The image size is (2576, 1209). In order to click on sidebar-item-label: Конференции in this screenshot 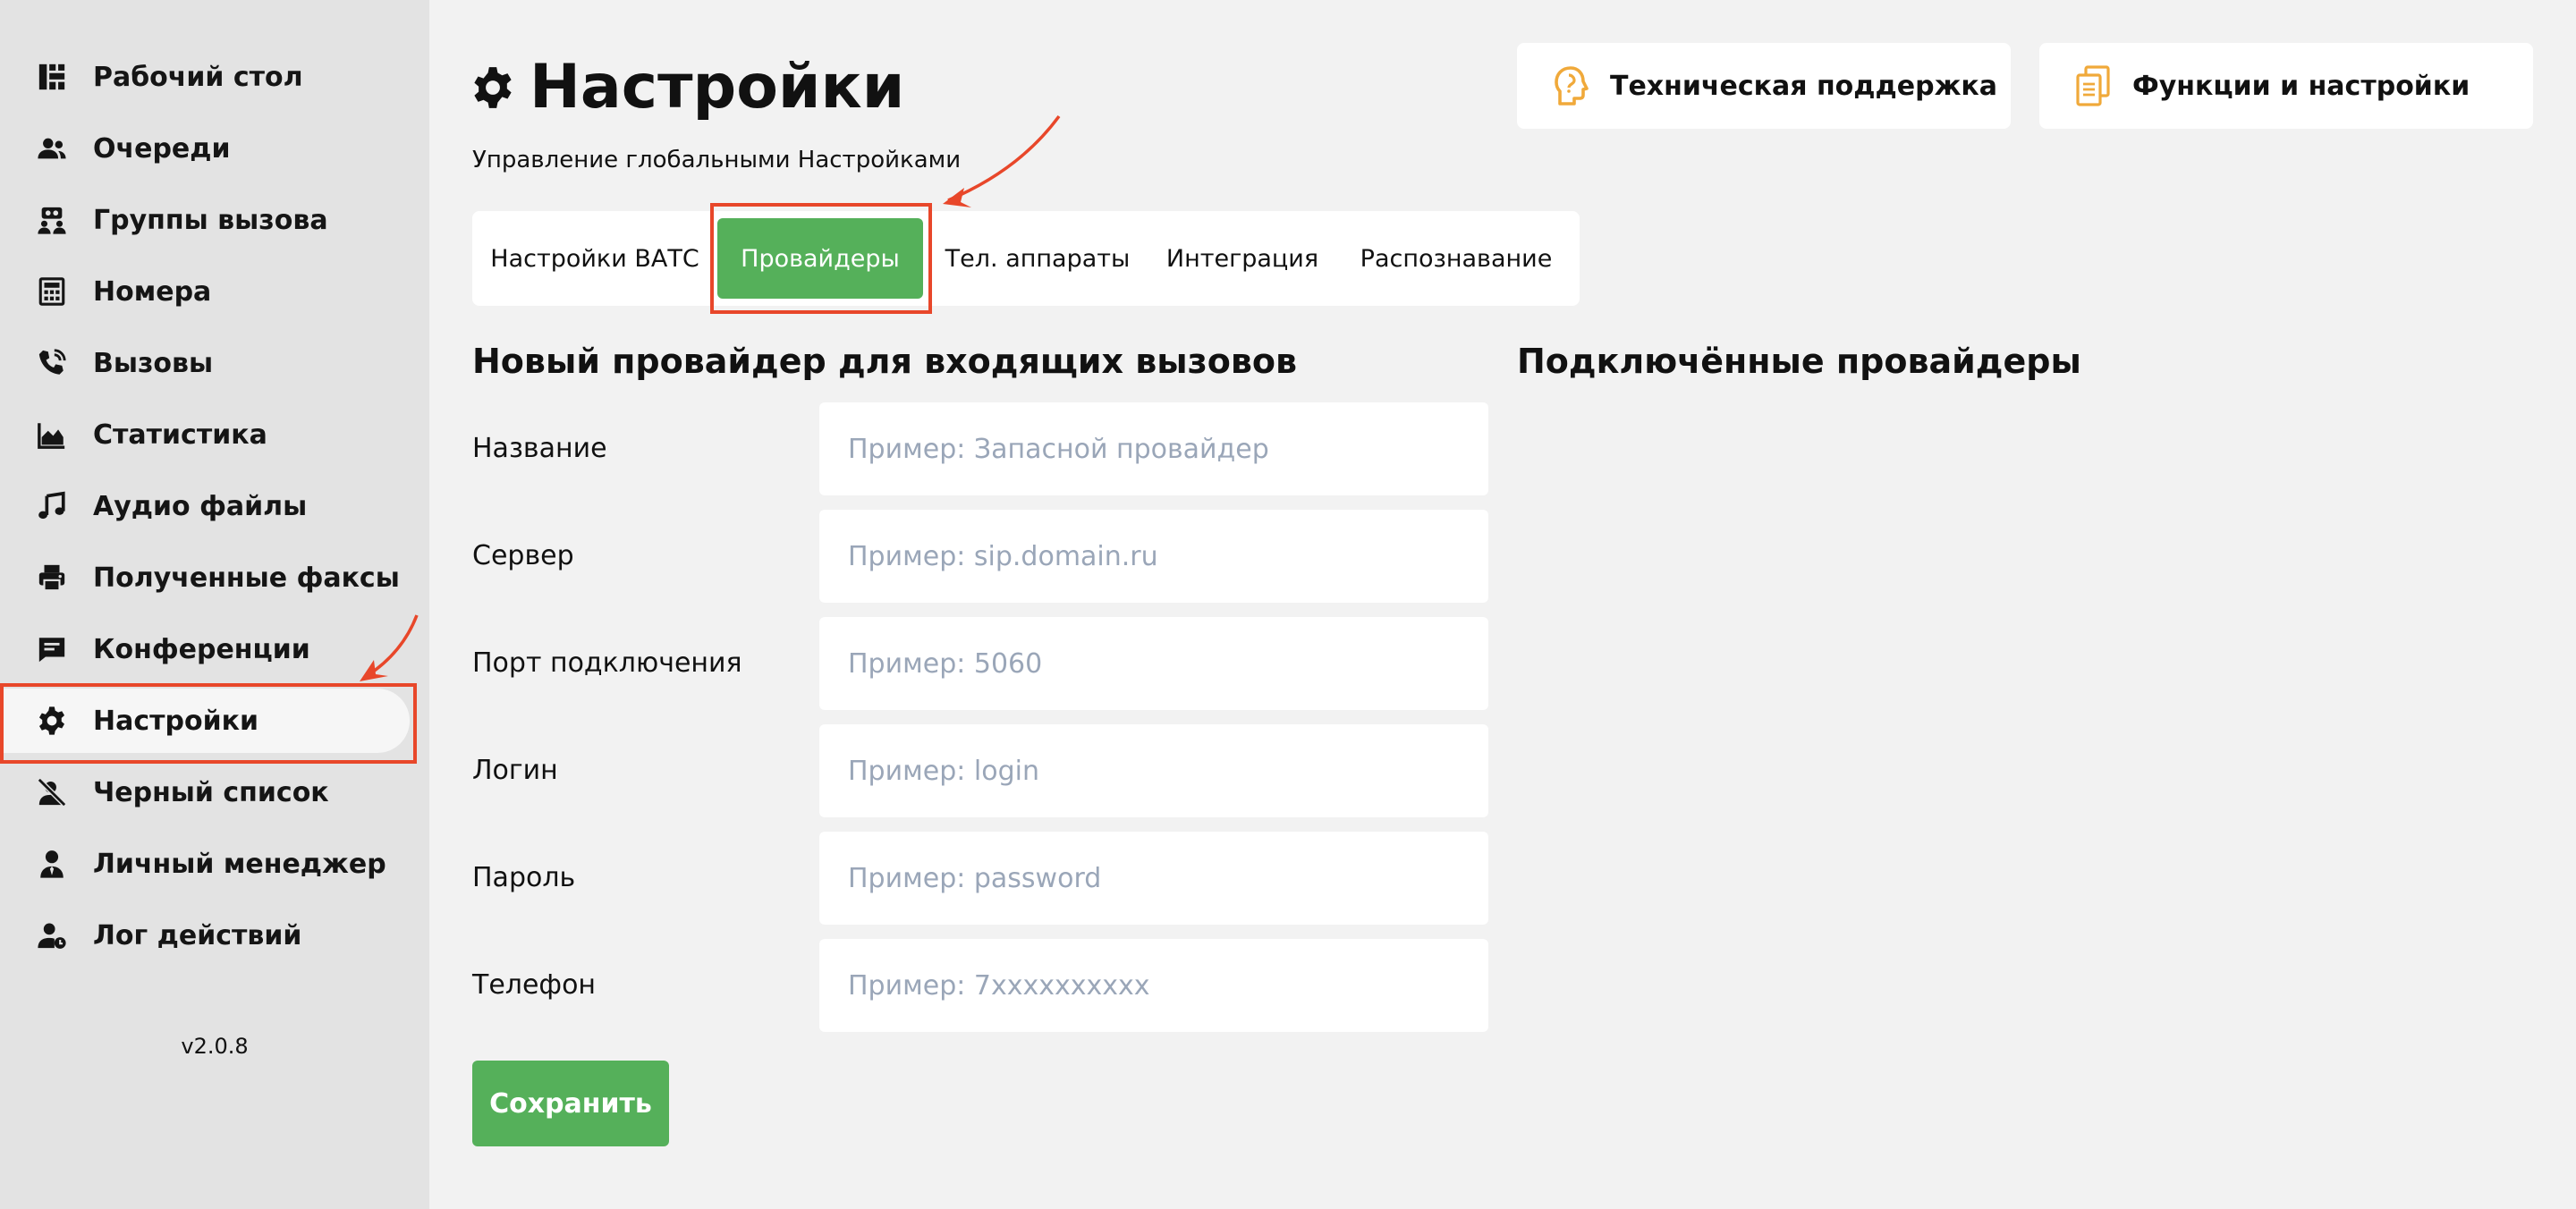, I will do `click(201, 649)`.